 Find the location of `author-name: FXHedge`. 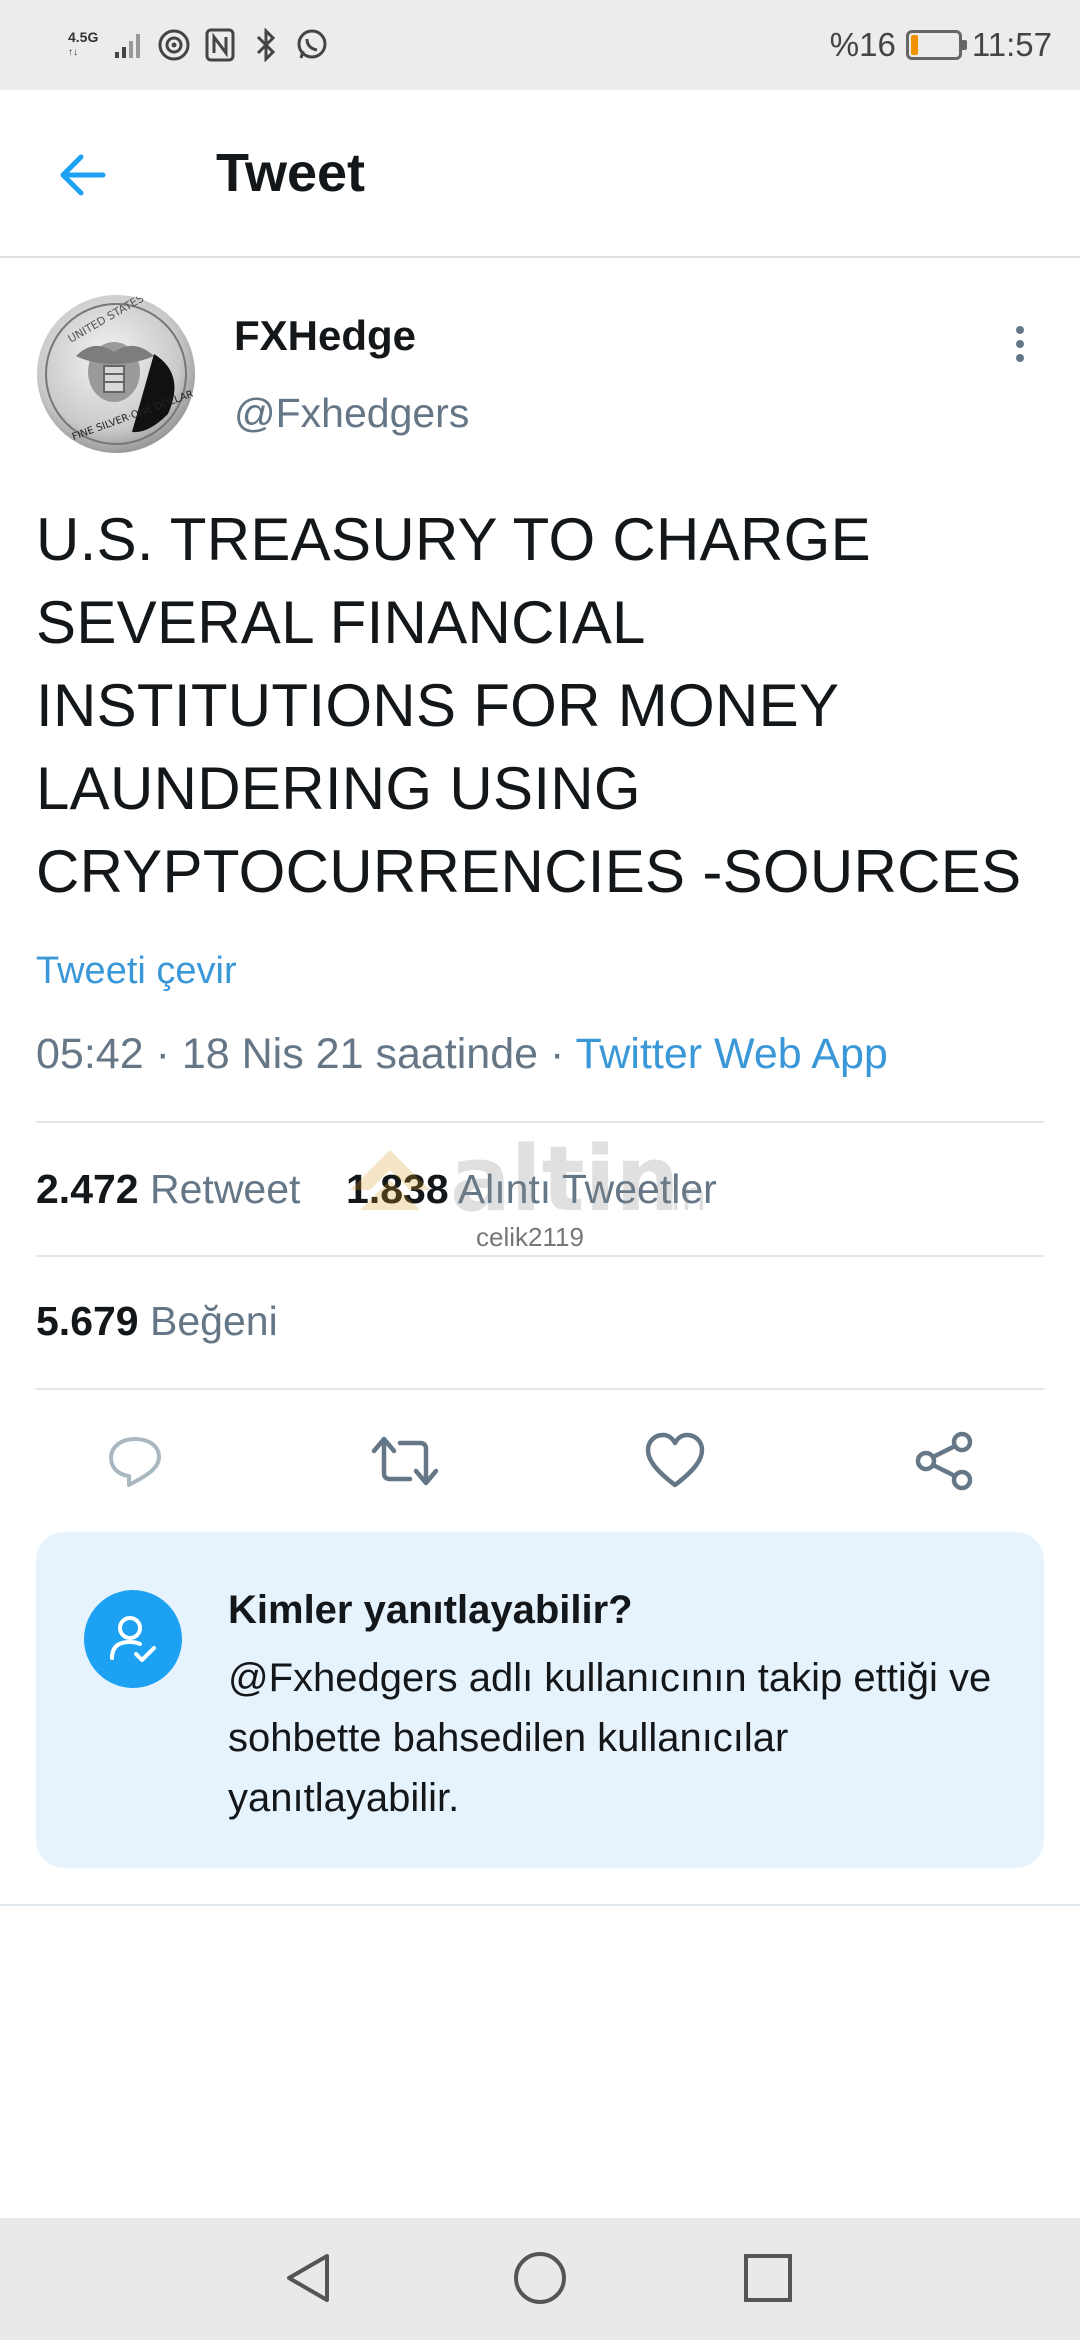

author-name: FXHedge is located at coordinates (325, 336).